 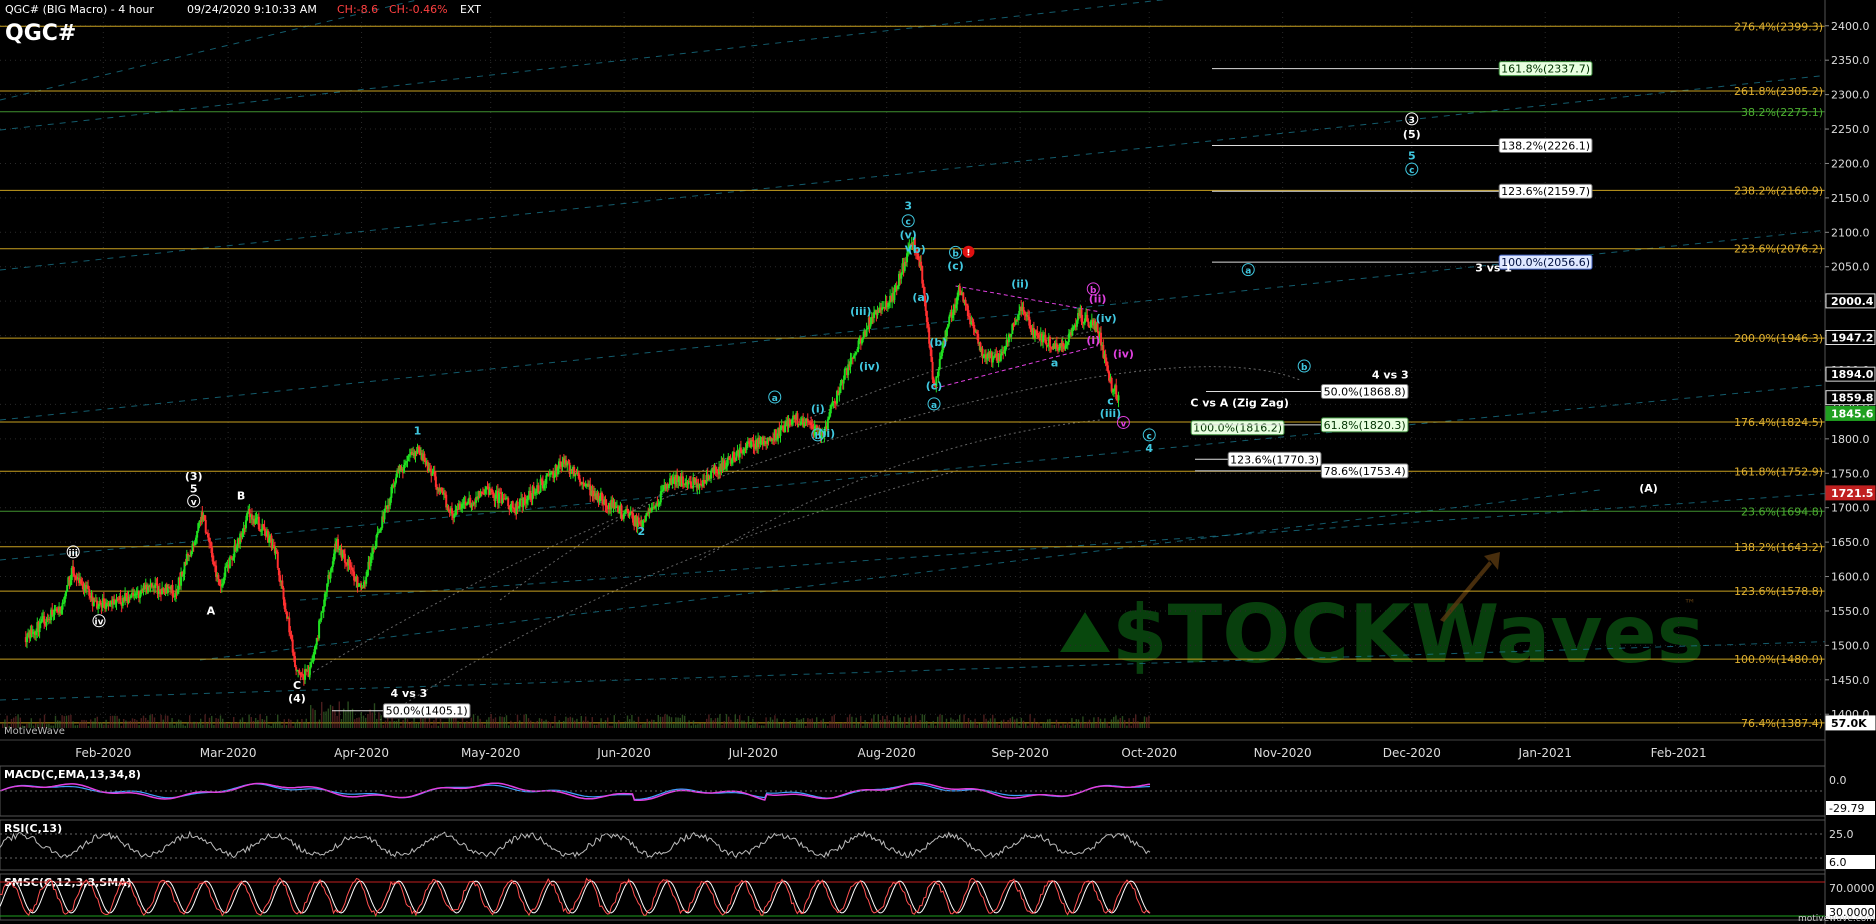 I want to click on wave-label-23: (b), so click(x=938, y=342).